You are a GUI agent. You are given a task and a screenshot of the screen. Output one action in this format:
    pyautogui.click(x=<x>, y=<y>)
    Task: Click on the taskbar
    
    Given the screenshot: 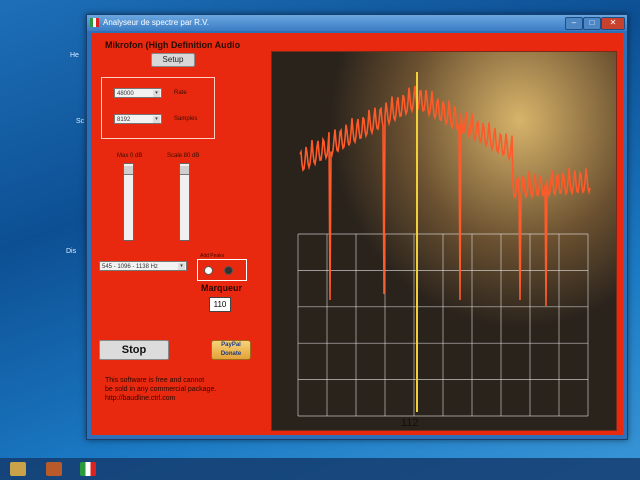 What is the action you would take?
    pyautogui.click(x=320, y=469)
    